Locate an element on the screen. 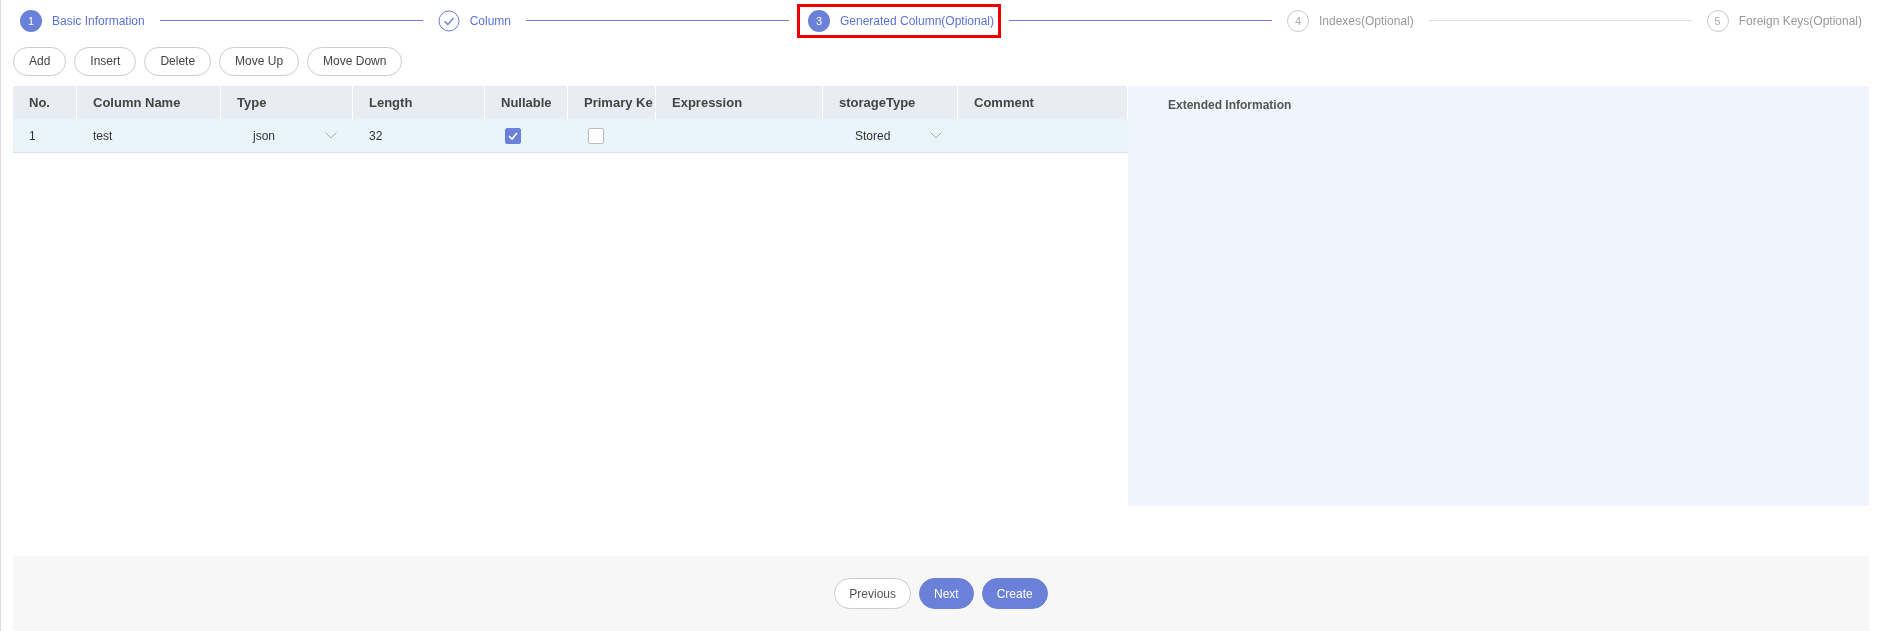 The image size is (1877, 631). select-field: Stored is located at coordinates (890, 135).